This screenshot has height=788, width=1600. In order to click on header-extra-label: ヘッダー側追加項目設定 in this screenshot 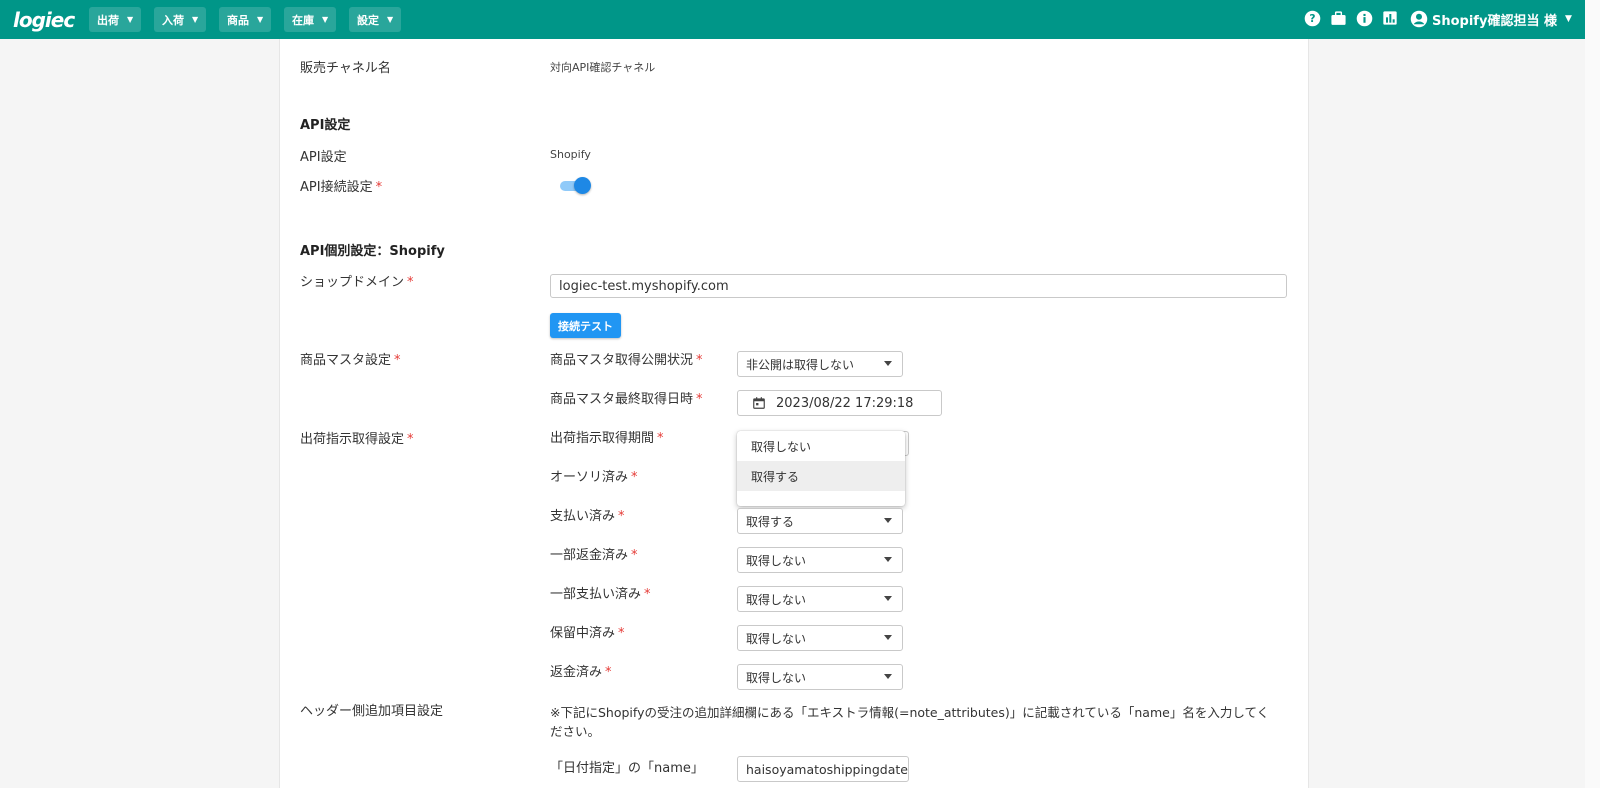, I will do `click(372, 711)`.